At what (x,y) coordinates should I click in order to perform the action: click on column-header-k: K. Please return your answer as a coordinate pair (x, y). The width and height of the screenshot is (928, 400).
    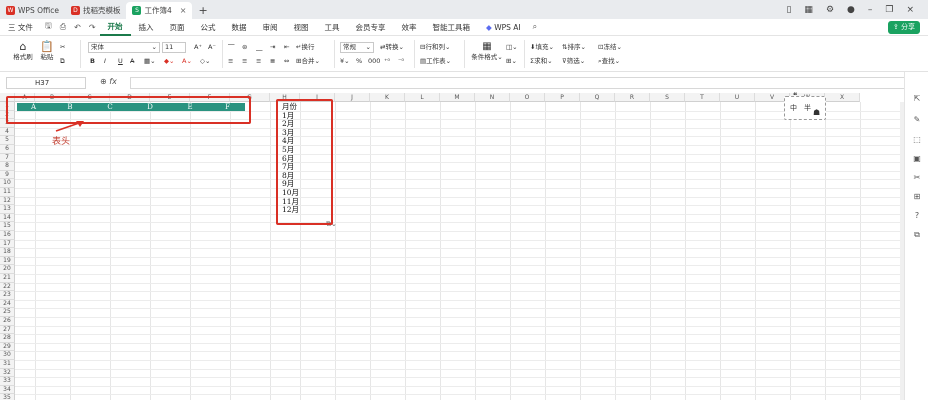
    Looking at the image, I should click on (387, 97).